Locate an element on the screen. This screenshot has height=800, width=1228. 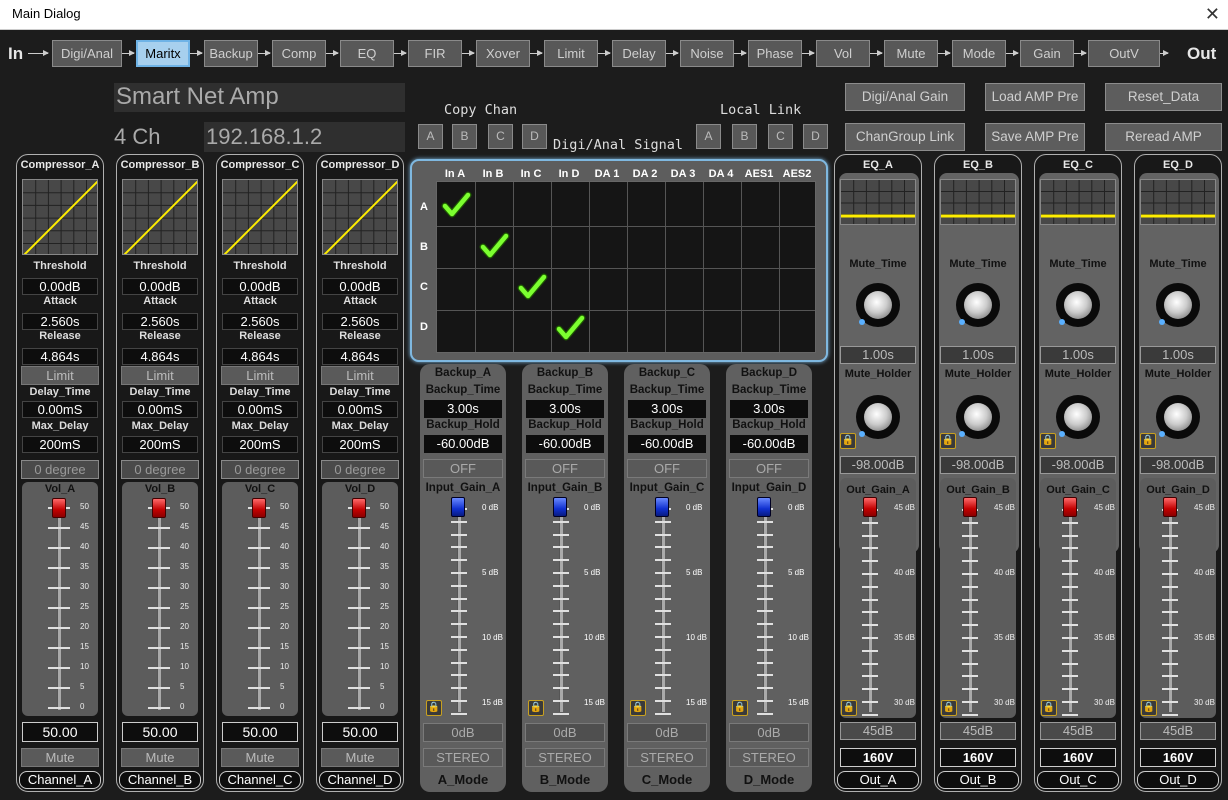
flow-button-9: Noise is located at coordinates (707, 53).